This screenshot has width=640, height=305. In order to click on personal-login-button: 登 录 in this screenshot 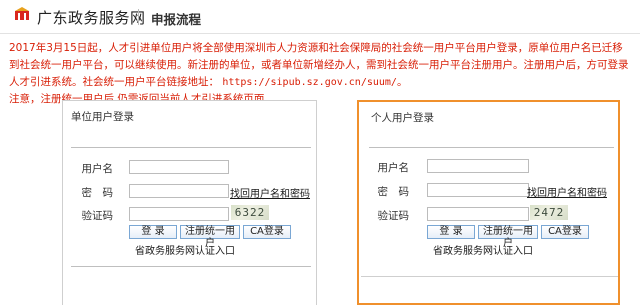, I will do `click(451, 232)`.